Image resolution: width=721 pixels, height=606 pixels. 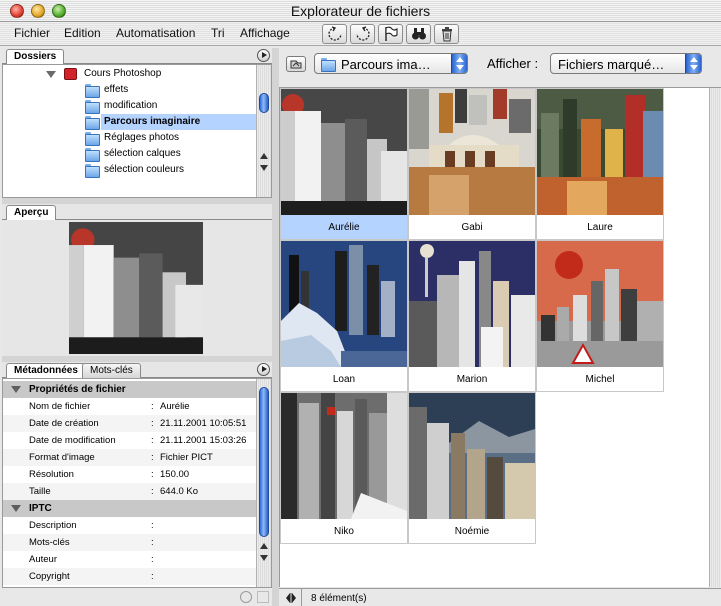 I want to click on folder-item-reglages-photos: Réglages photos, so click(x=129, y=138).